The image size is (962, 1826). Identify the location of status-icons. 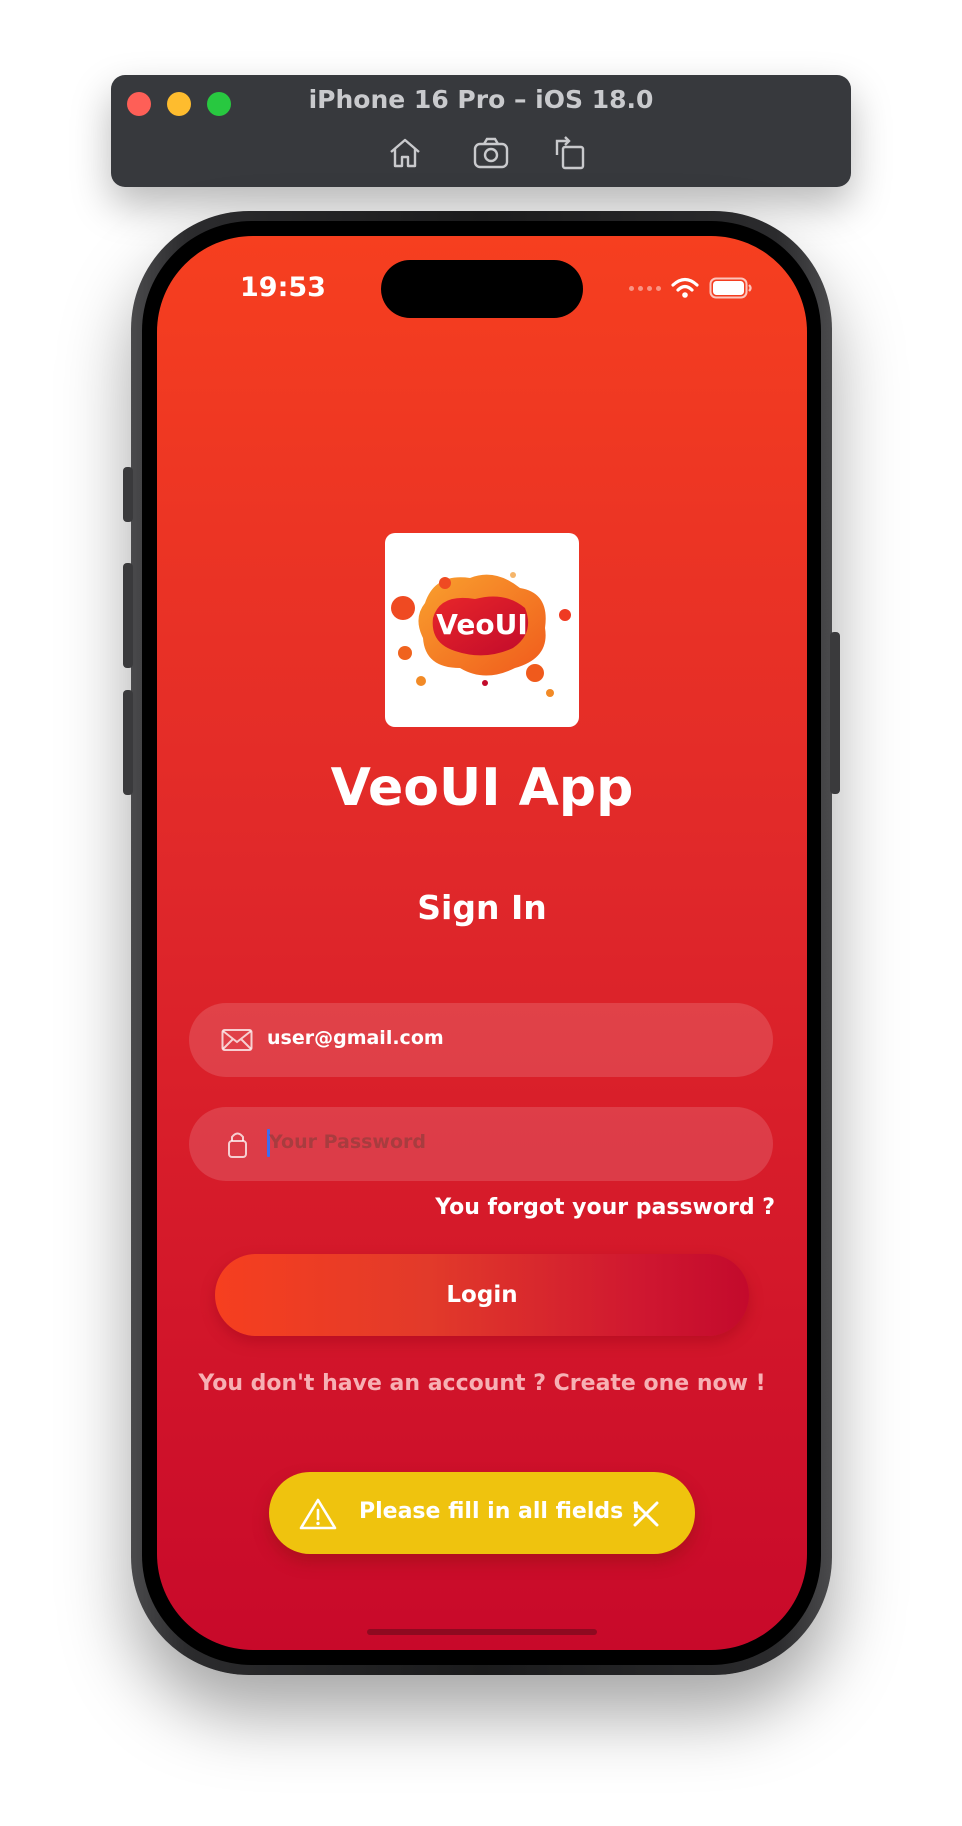
(691, 288).